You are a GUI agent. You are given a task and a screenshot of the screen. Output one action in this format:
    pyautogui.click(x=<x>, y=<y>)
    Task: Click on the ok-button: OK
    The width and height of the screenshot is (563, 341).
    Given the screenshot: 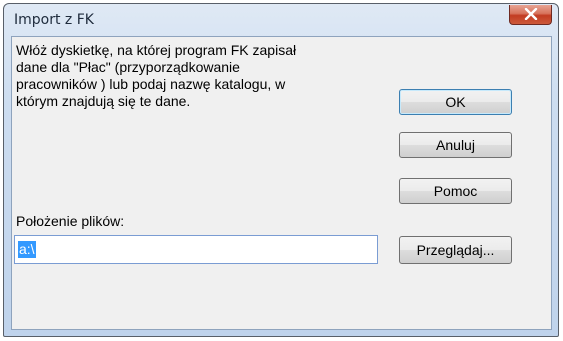 What is the action you would take?
    pyautogui.click(x=455, y=102)
    